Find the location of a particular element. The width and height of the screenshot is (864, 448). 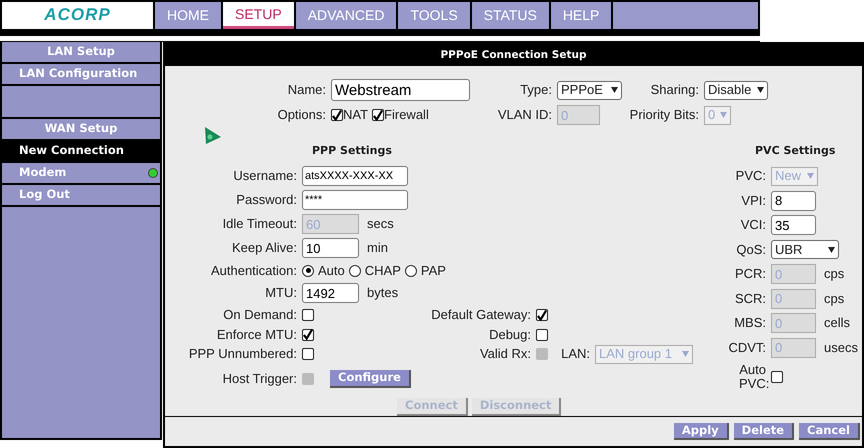

sidebar-item: Log Out is located at coordinates (81, 196).